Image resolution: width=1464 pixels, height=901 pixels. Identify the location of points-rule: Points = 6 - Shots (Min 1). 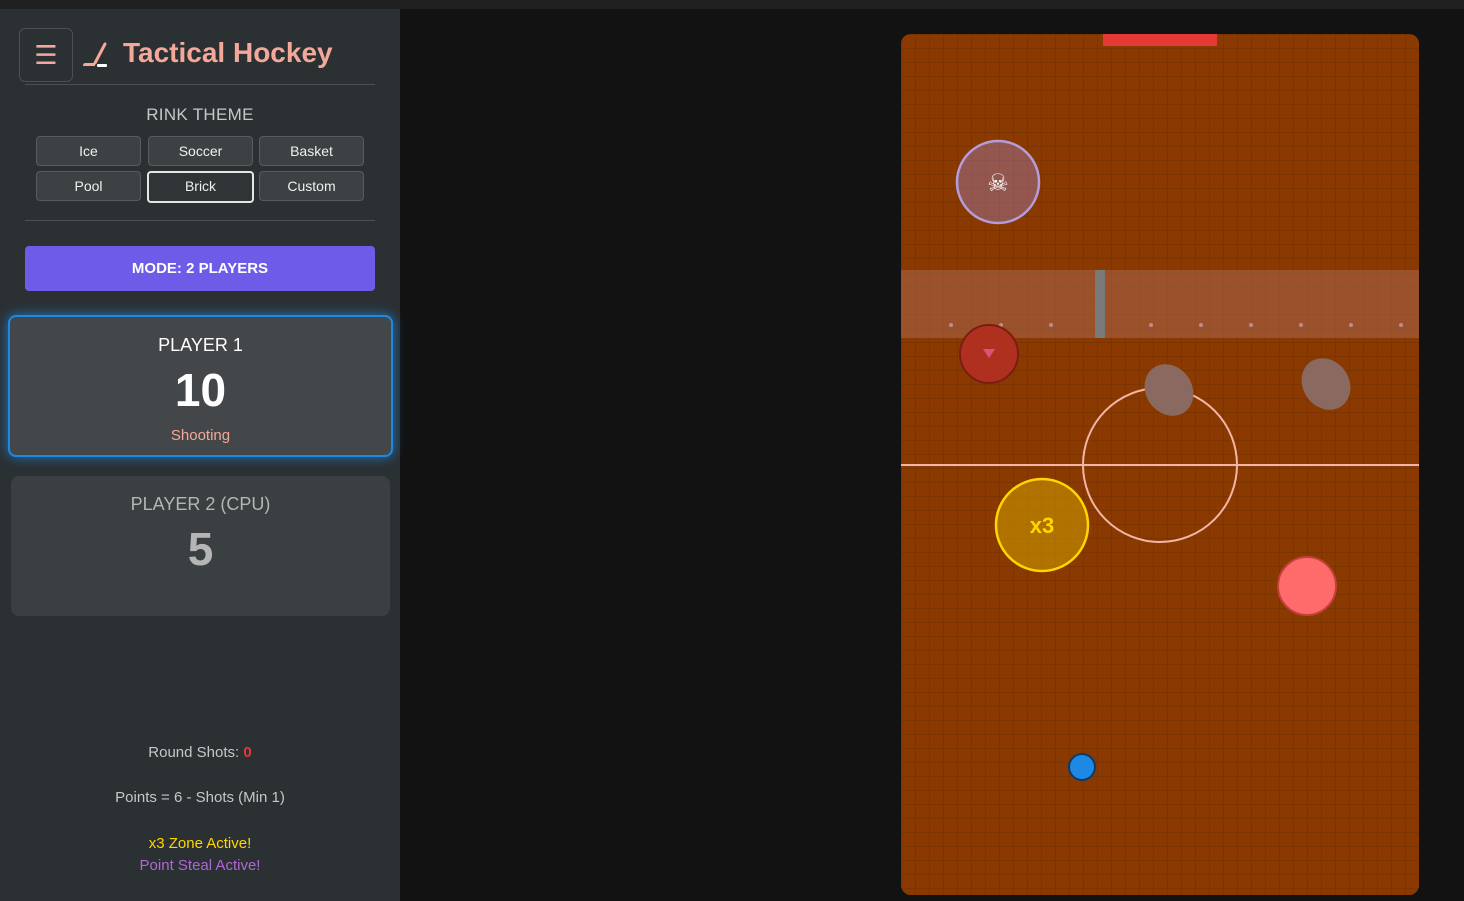
(200, 797).